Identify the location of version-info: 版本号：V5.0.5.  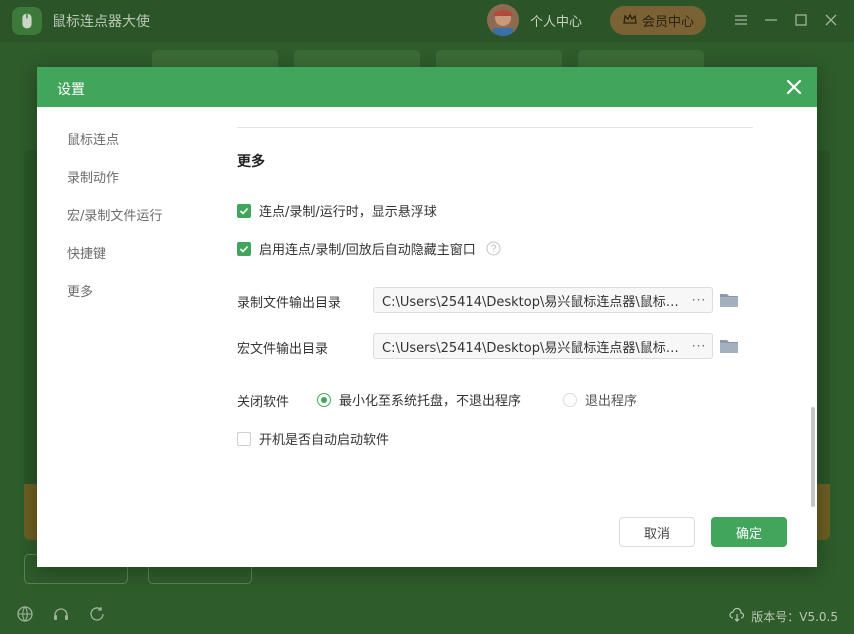
(783, 616).